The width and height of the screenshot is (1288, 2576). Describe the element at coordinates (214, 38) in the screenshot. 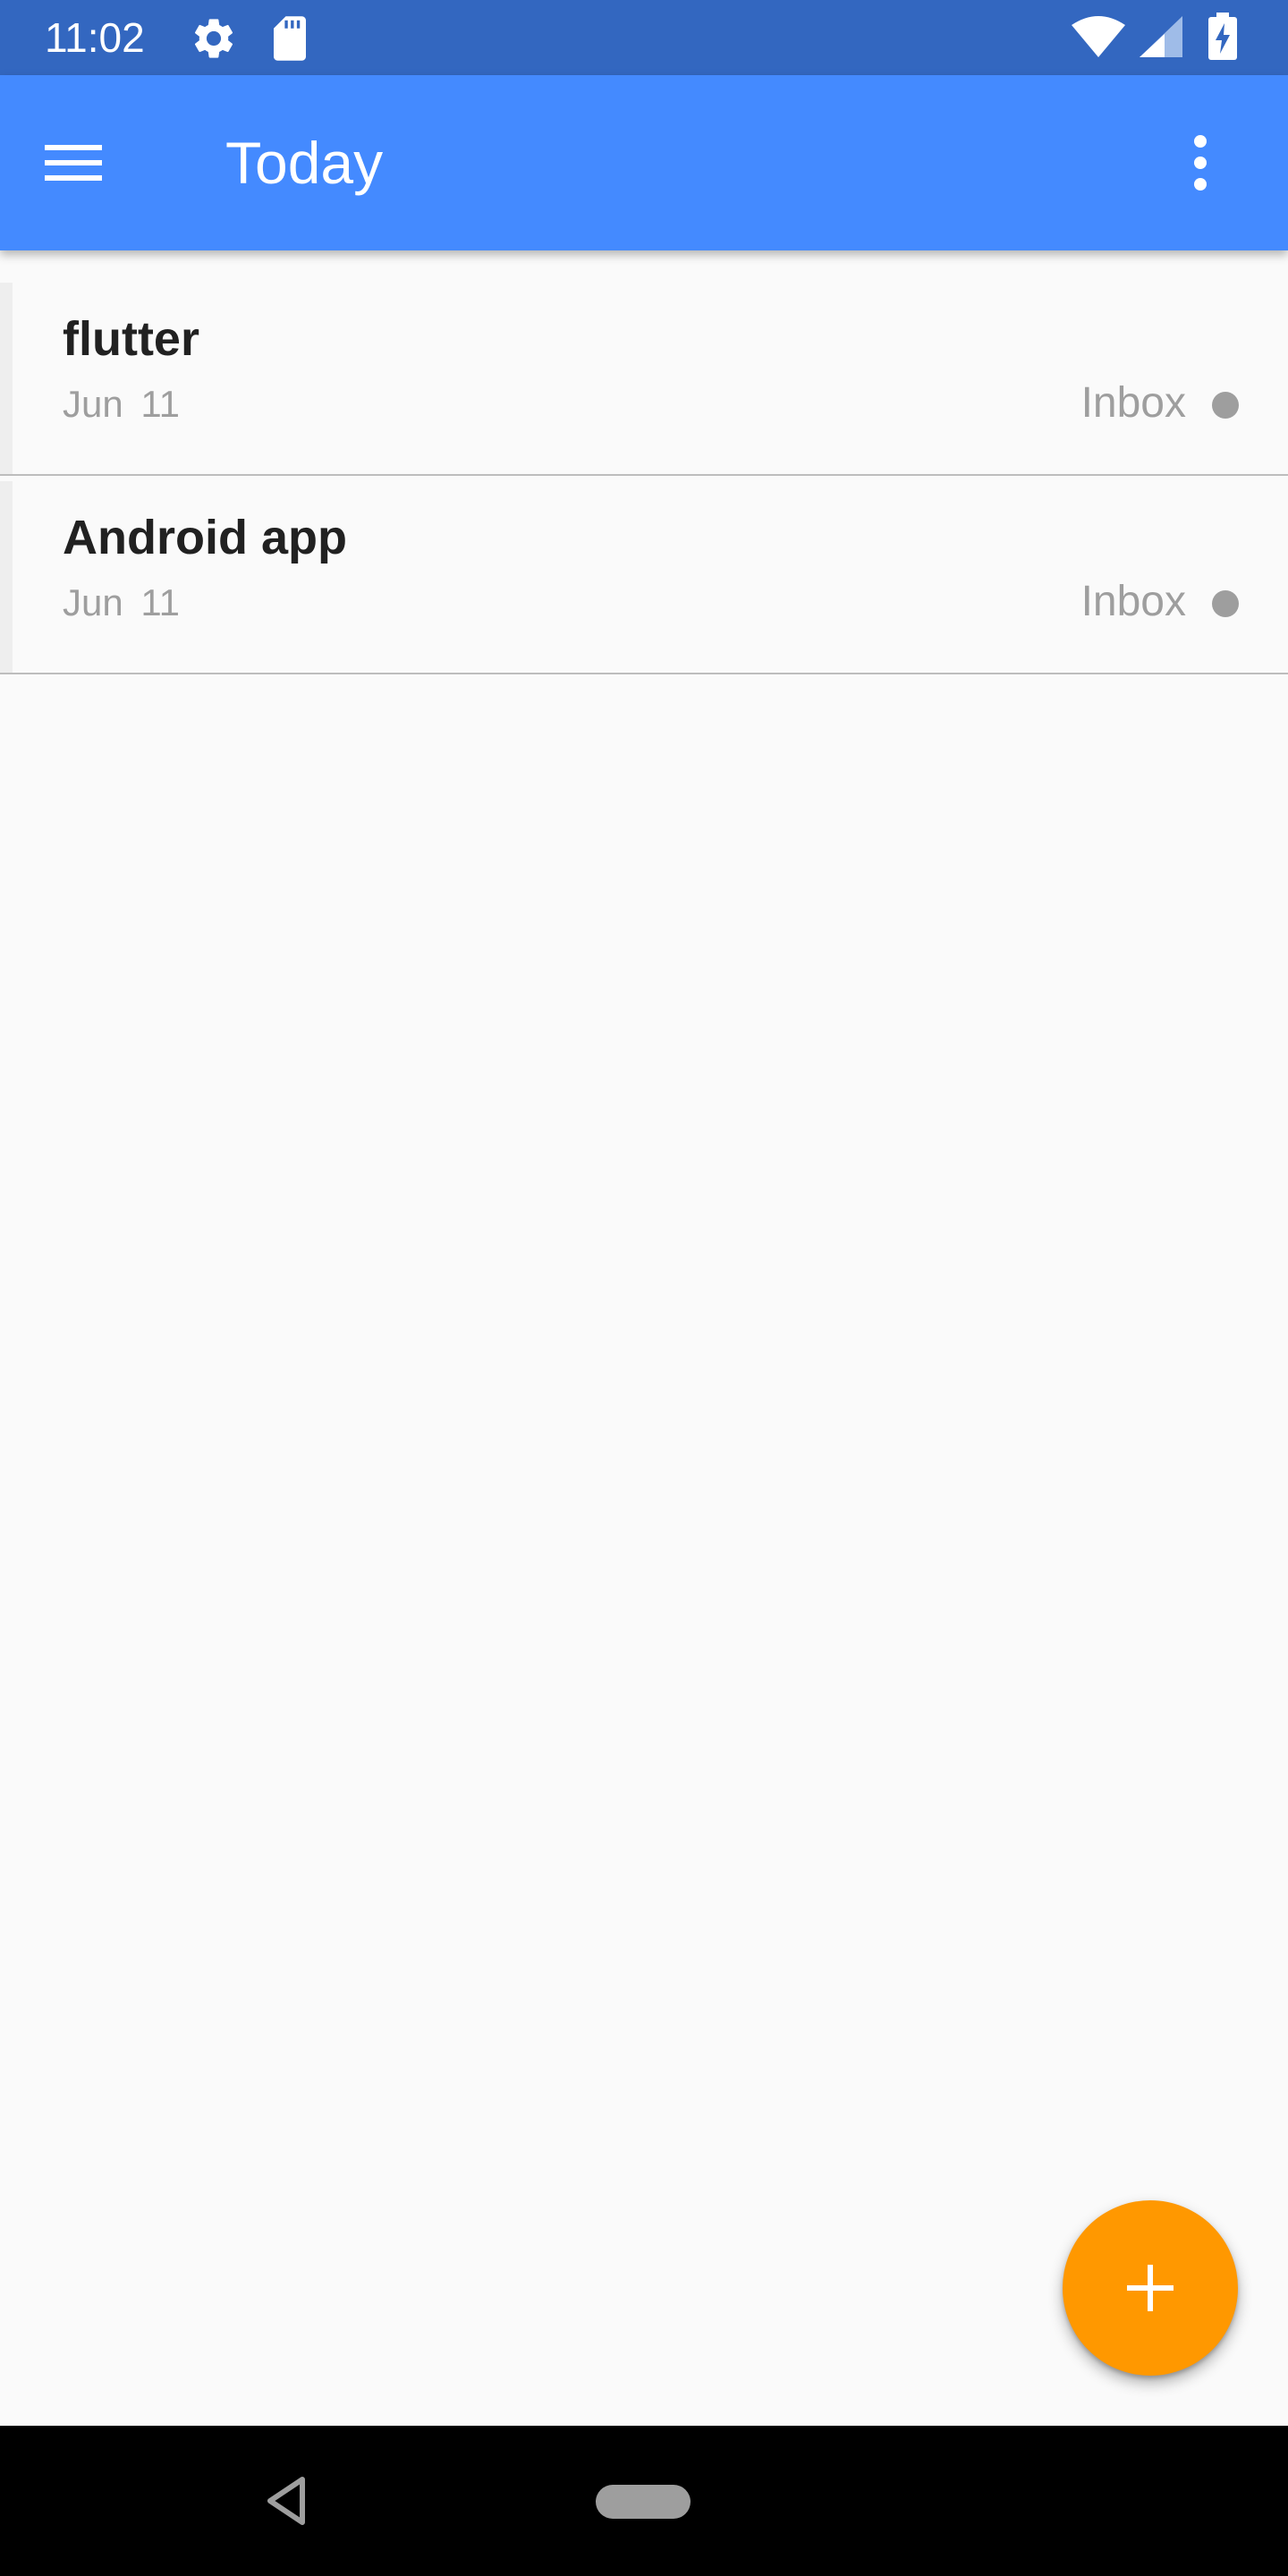

I see `settings-icon` at that location.